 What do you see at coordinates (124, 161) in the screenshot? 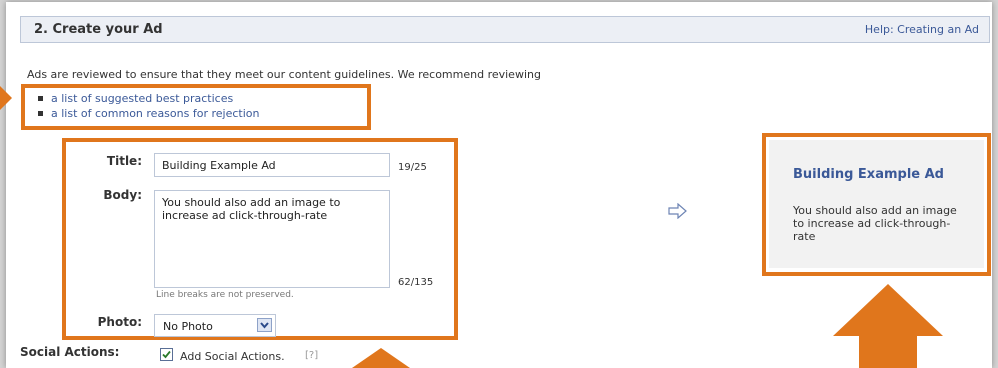
I see `title-label: Title:` at bounding box center [124, 161].